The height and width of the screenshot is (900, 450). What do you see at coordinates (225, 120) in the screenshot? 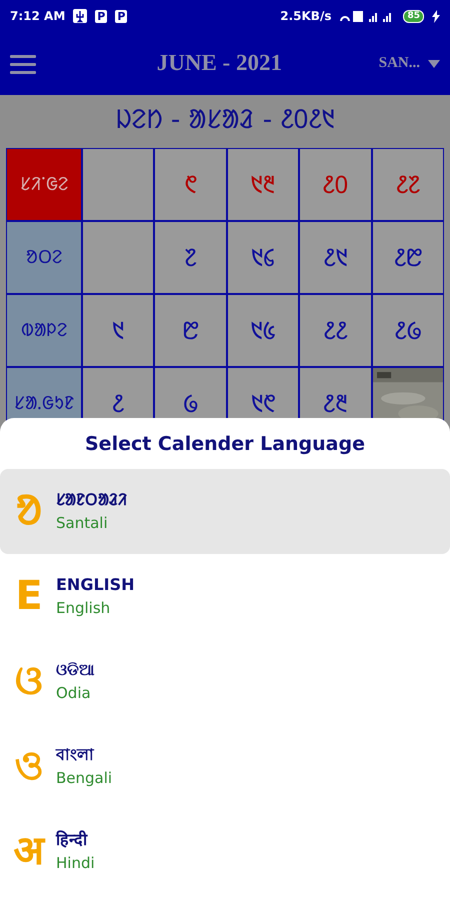
I see `month-header: ᱡᱮᱴ - ᱟᱥᱟᱲ - ᱒᱐᱒᱑` at bounding box center [225, 120].